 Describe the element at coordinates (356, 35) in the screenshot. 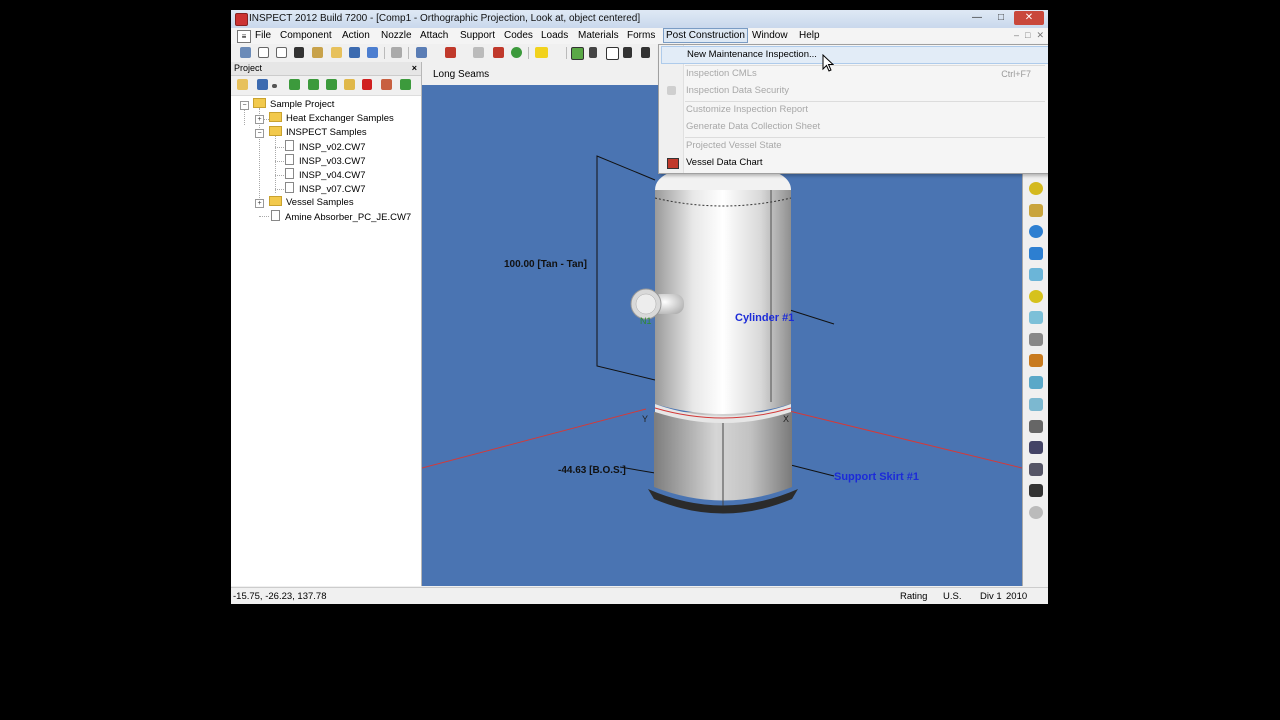

I see `menu-action: Action` at that location.